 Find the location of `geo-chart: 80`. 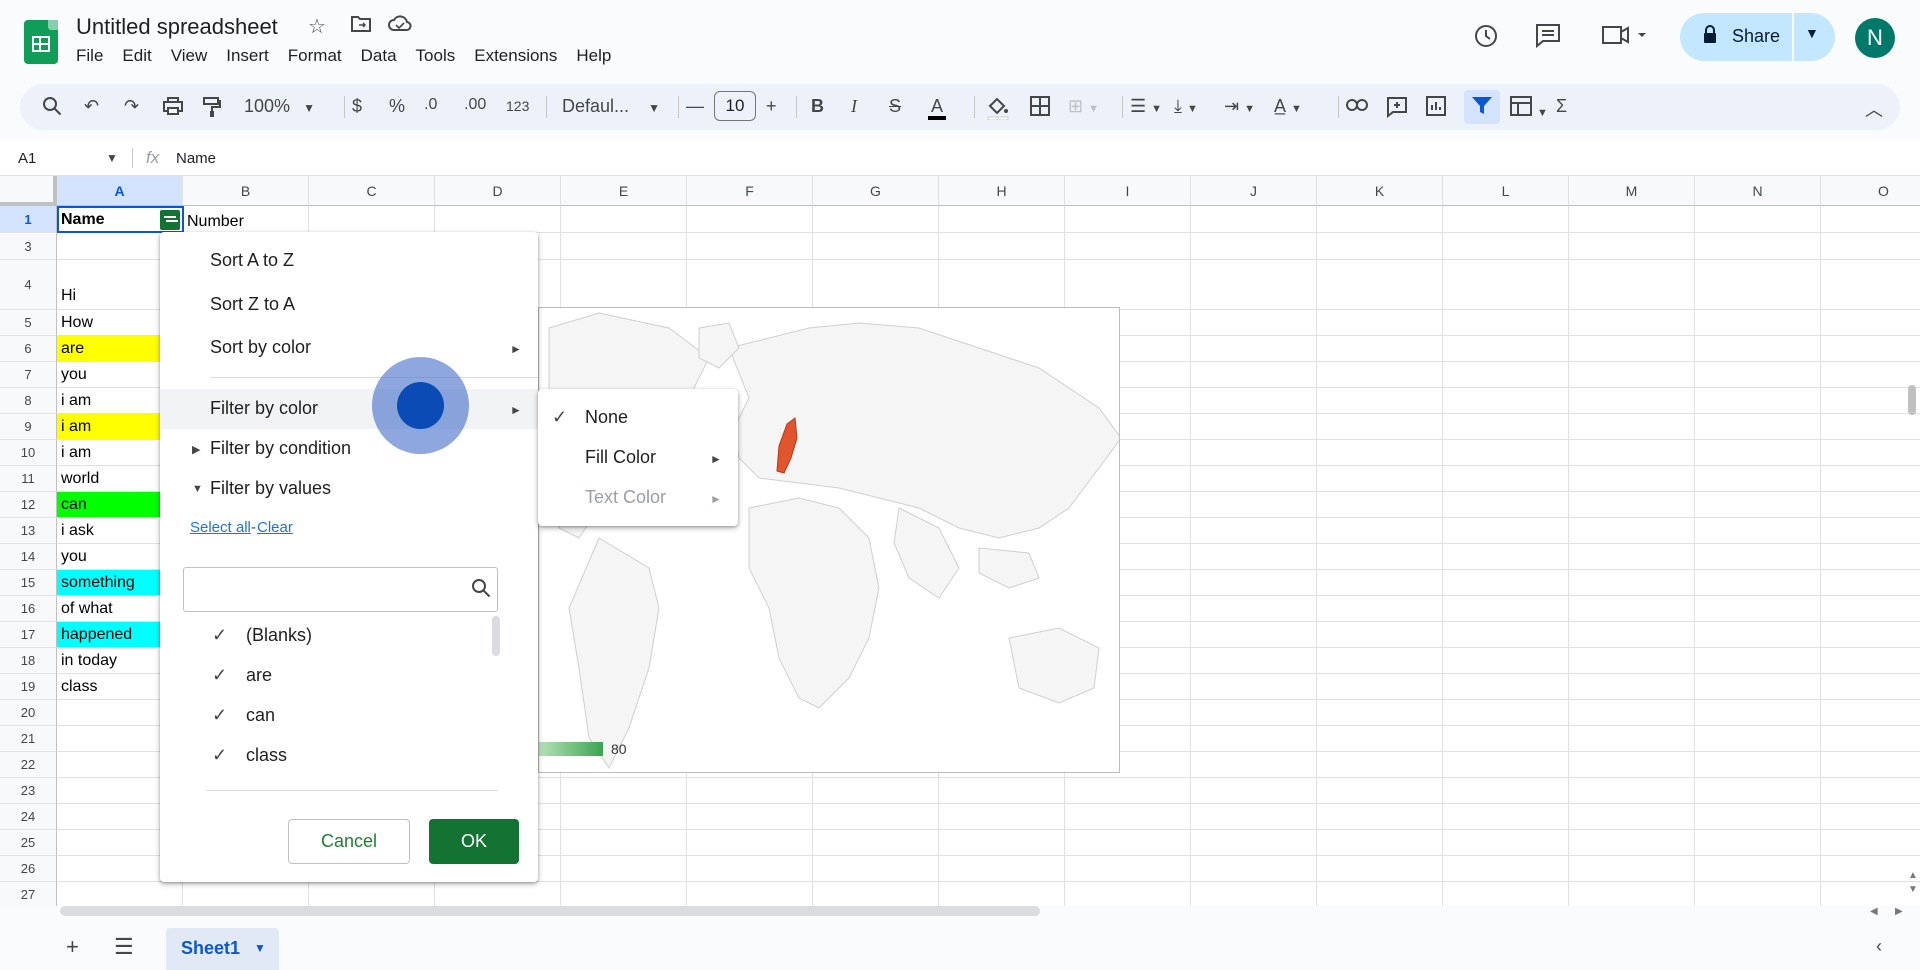

geo-chart: 80 is located at coordinates (829, 540).